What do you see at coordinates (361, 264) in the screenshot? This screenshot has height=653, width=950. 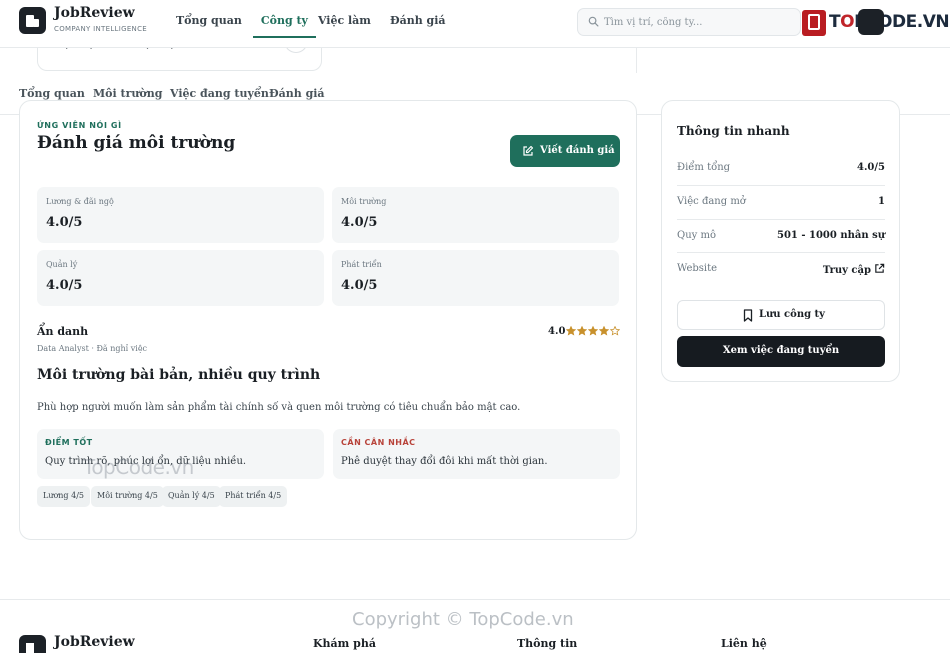 I see `score-label: Phát triển` at bounding box center [361, 264].